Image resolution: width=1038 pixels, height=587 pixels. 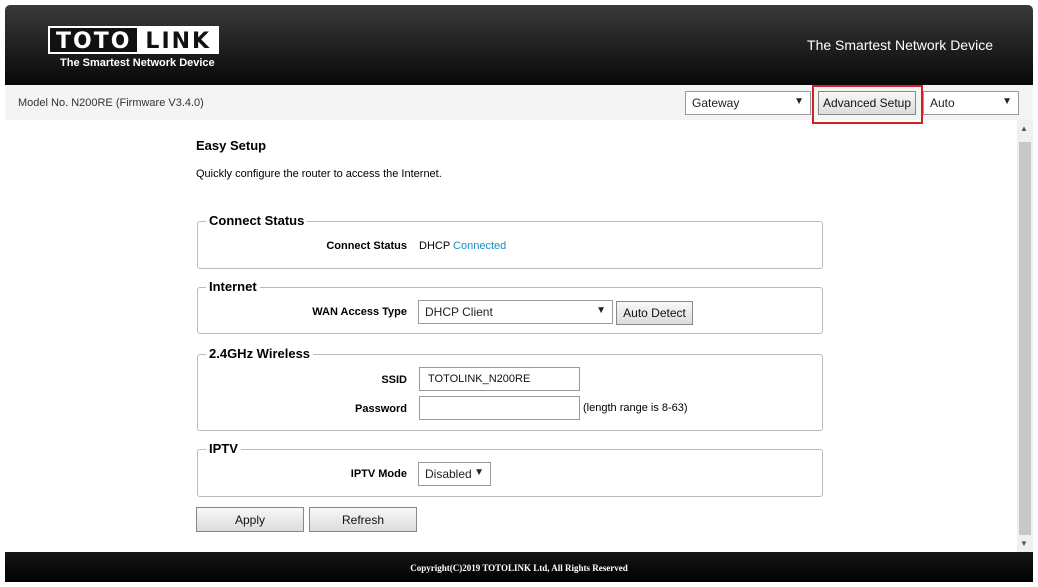 What do you see at coordinates (499, 379) in the screenshot?
I see `ssid-input: TOTOLINK_N200RE` at bounding box center [499, 379].